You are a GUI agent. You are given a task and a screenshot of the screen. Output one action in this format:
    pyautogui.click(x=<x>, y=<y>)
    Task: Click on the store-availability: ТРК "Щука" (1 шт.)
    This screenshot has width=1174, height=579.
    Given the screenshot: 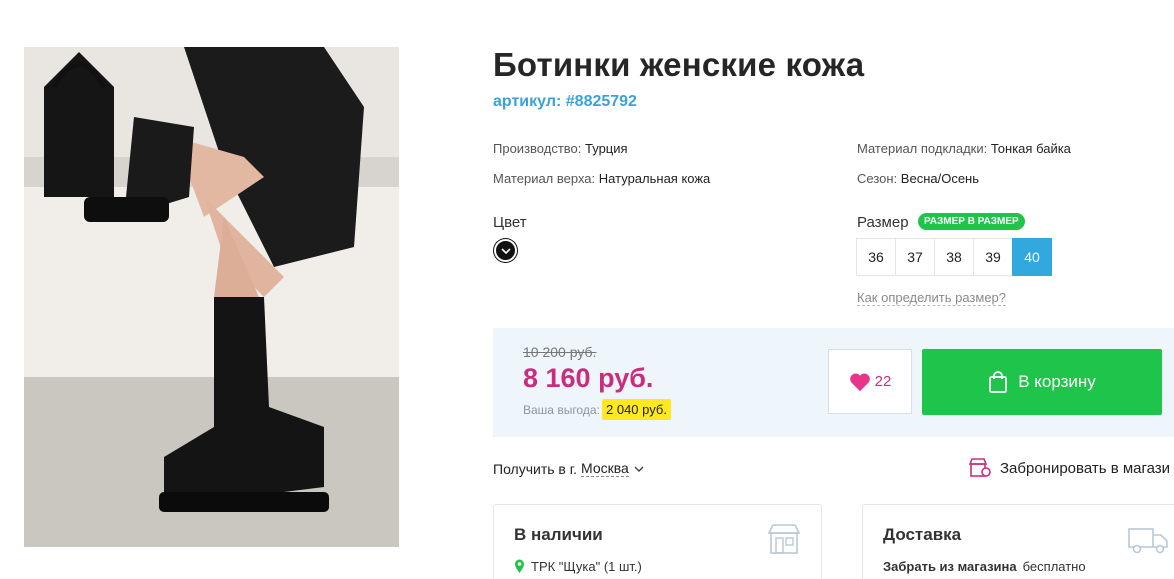 What is the action you would take?
    pyautogui.click(x=578, y=566)
    